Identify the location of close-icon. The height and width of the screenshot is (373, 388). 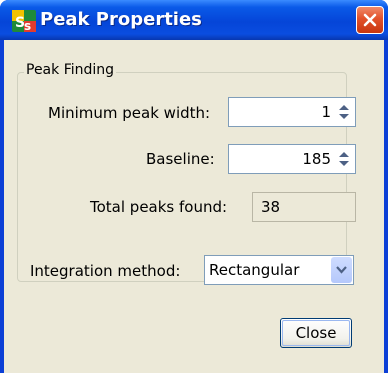
(370, 20).